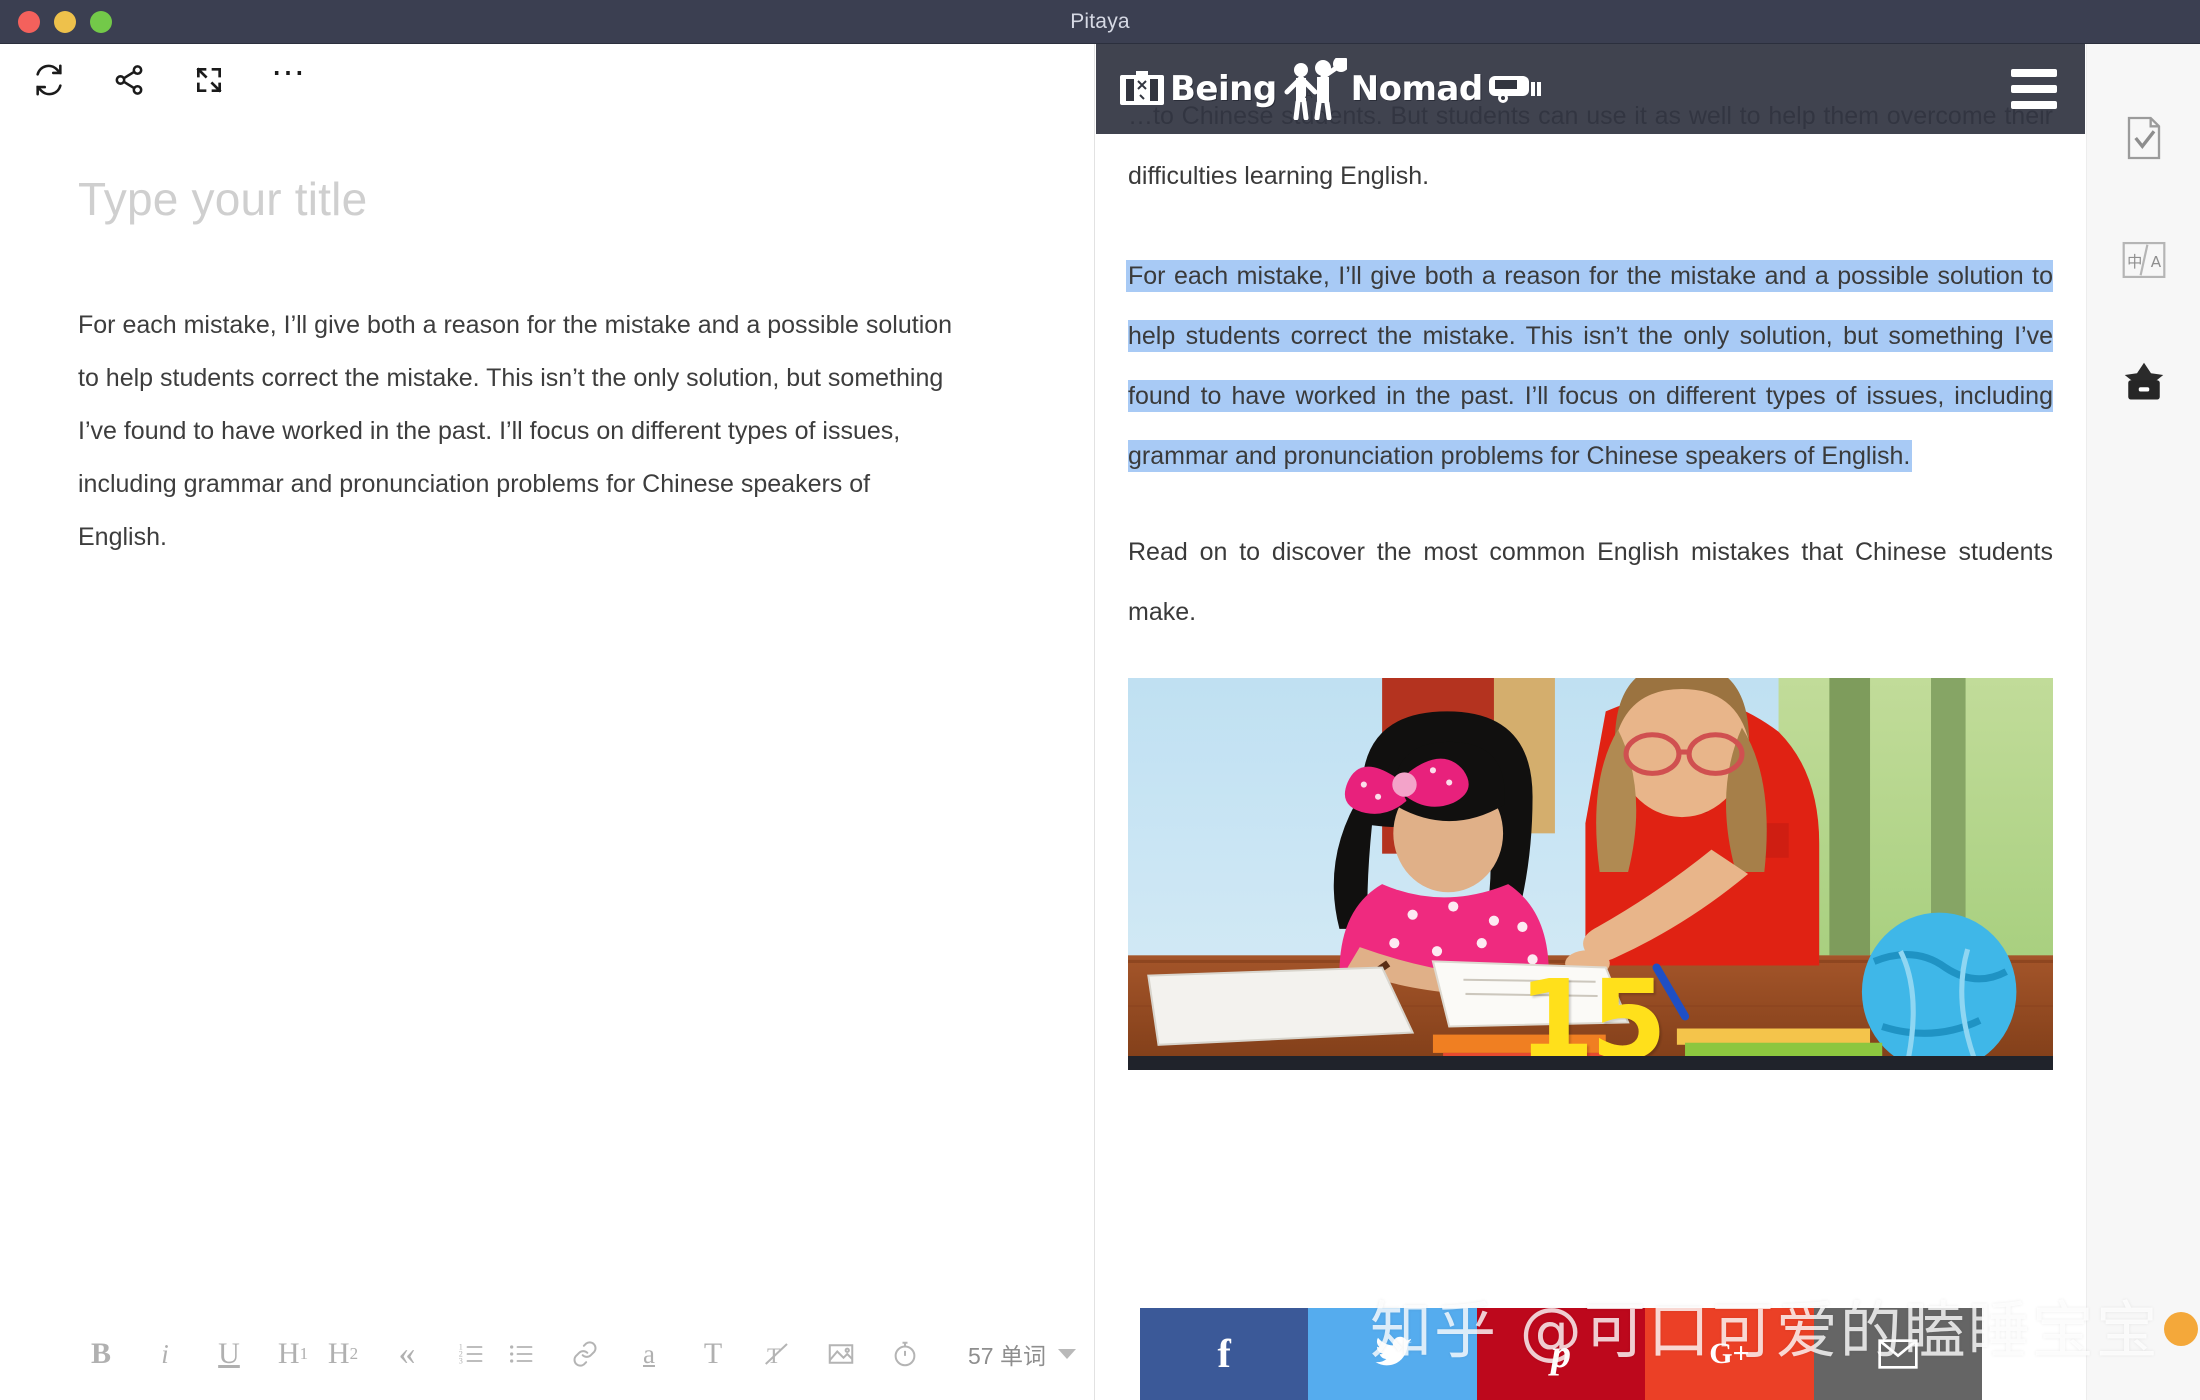 This screenshot has height=1400, width=2200. I want to click on document-check-icon, so click(2143, 138).